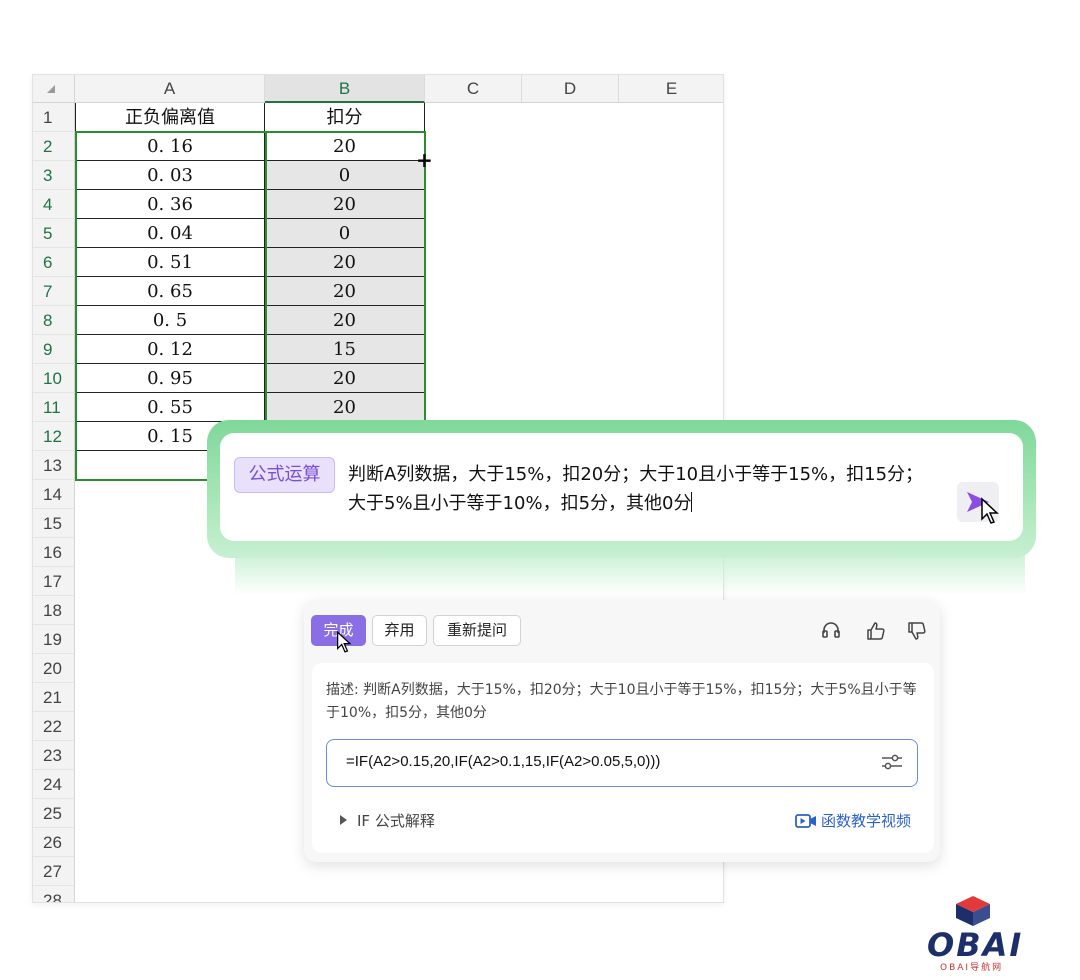 This screenshot has height=980, width=1080. I want to click on cell-b8: 20, so click(345, 320).